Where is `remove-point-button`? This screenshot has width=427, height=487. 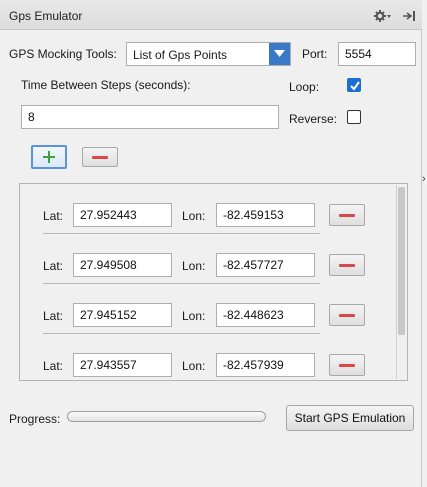
remove-point-button is located at coordinates (100, 157).